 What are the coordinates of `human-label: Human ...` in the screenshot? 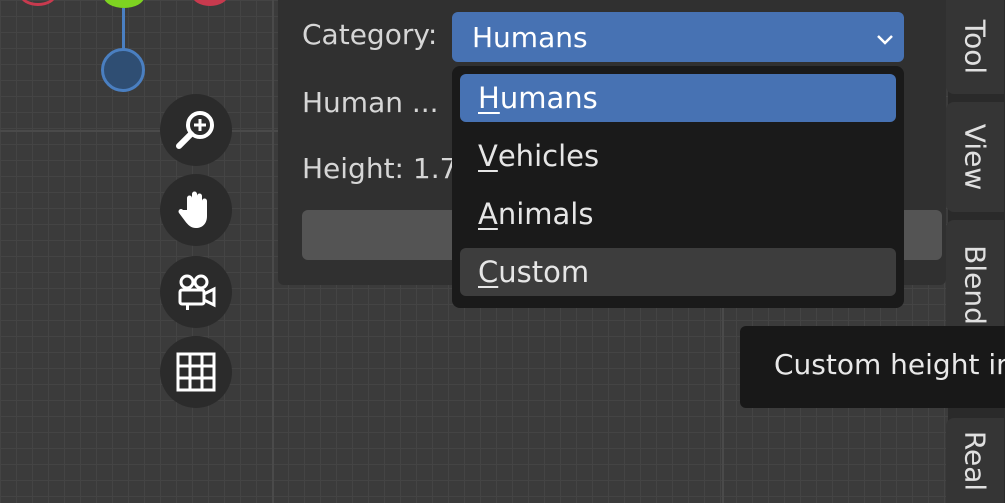 It's located at (370, 102).